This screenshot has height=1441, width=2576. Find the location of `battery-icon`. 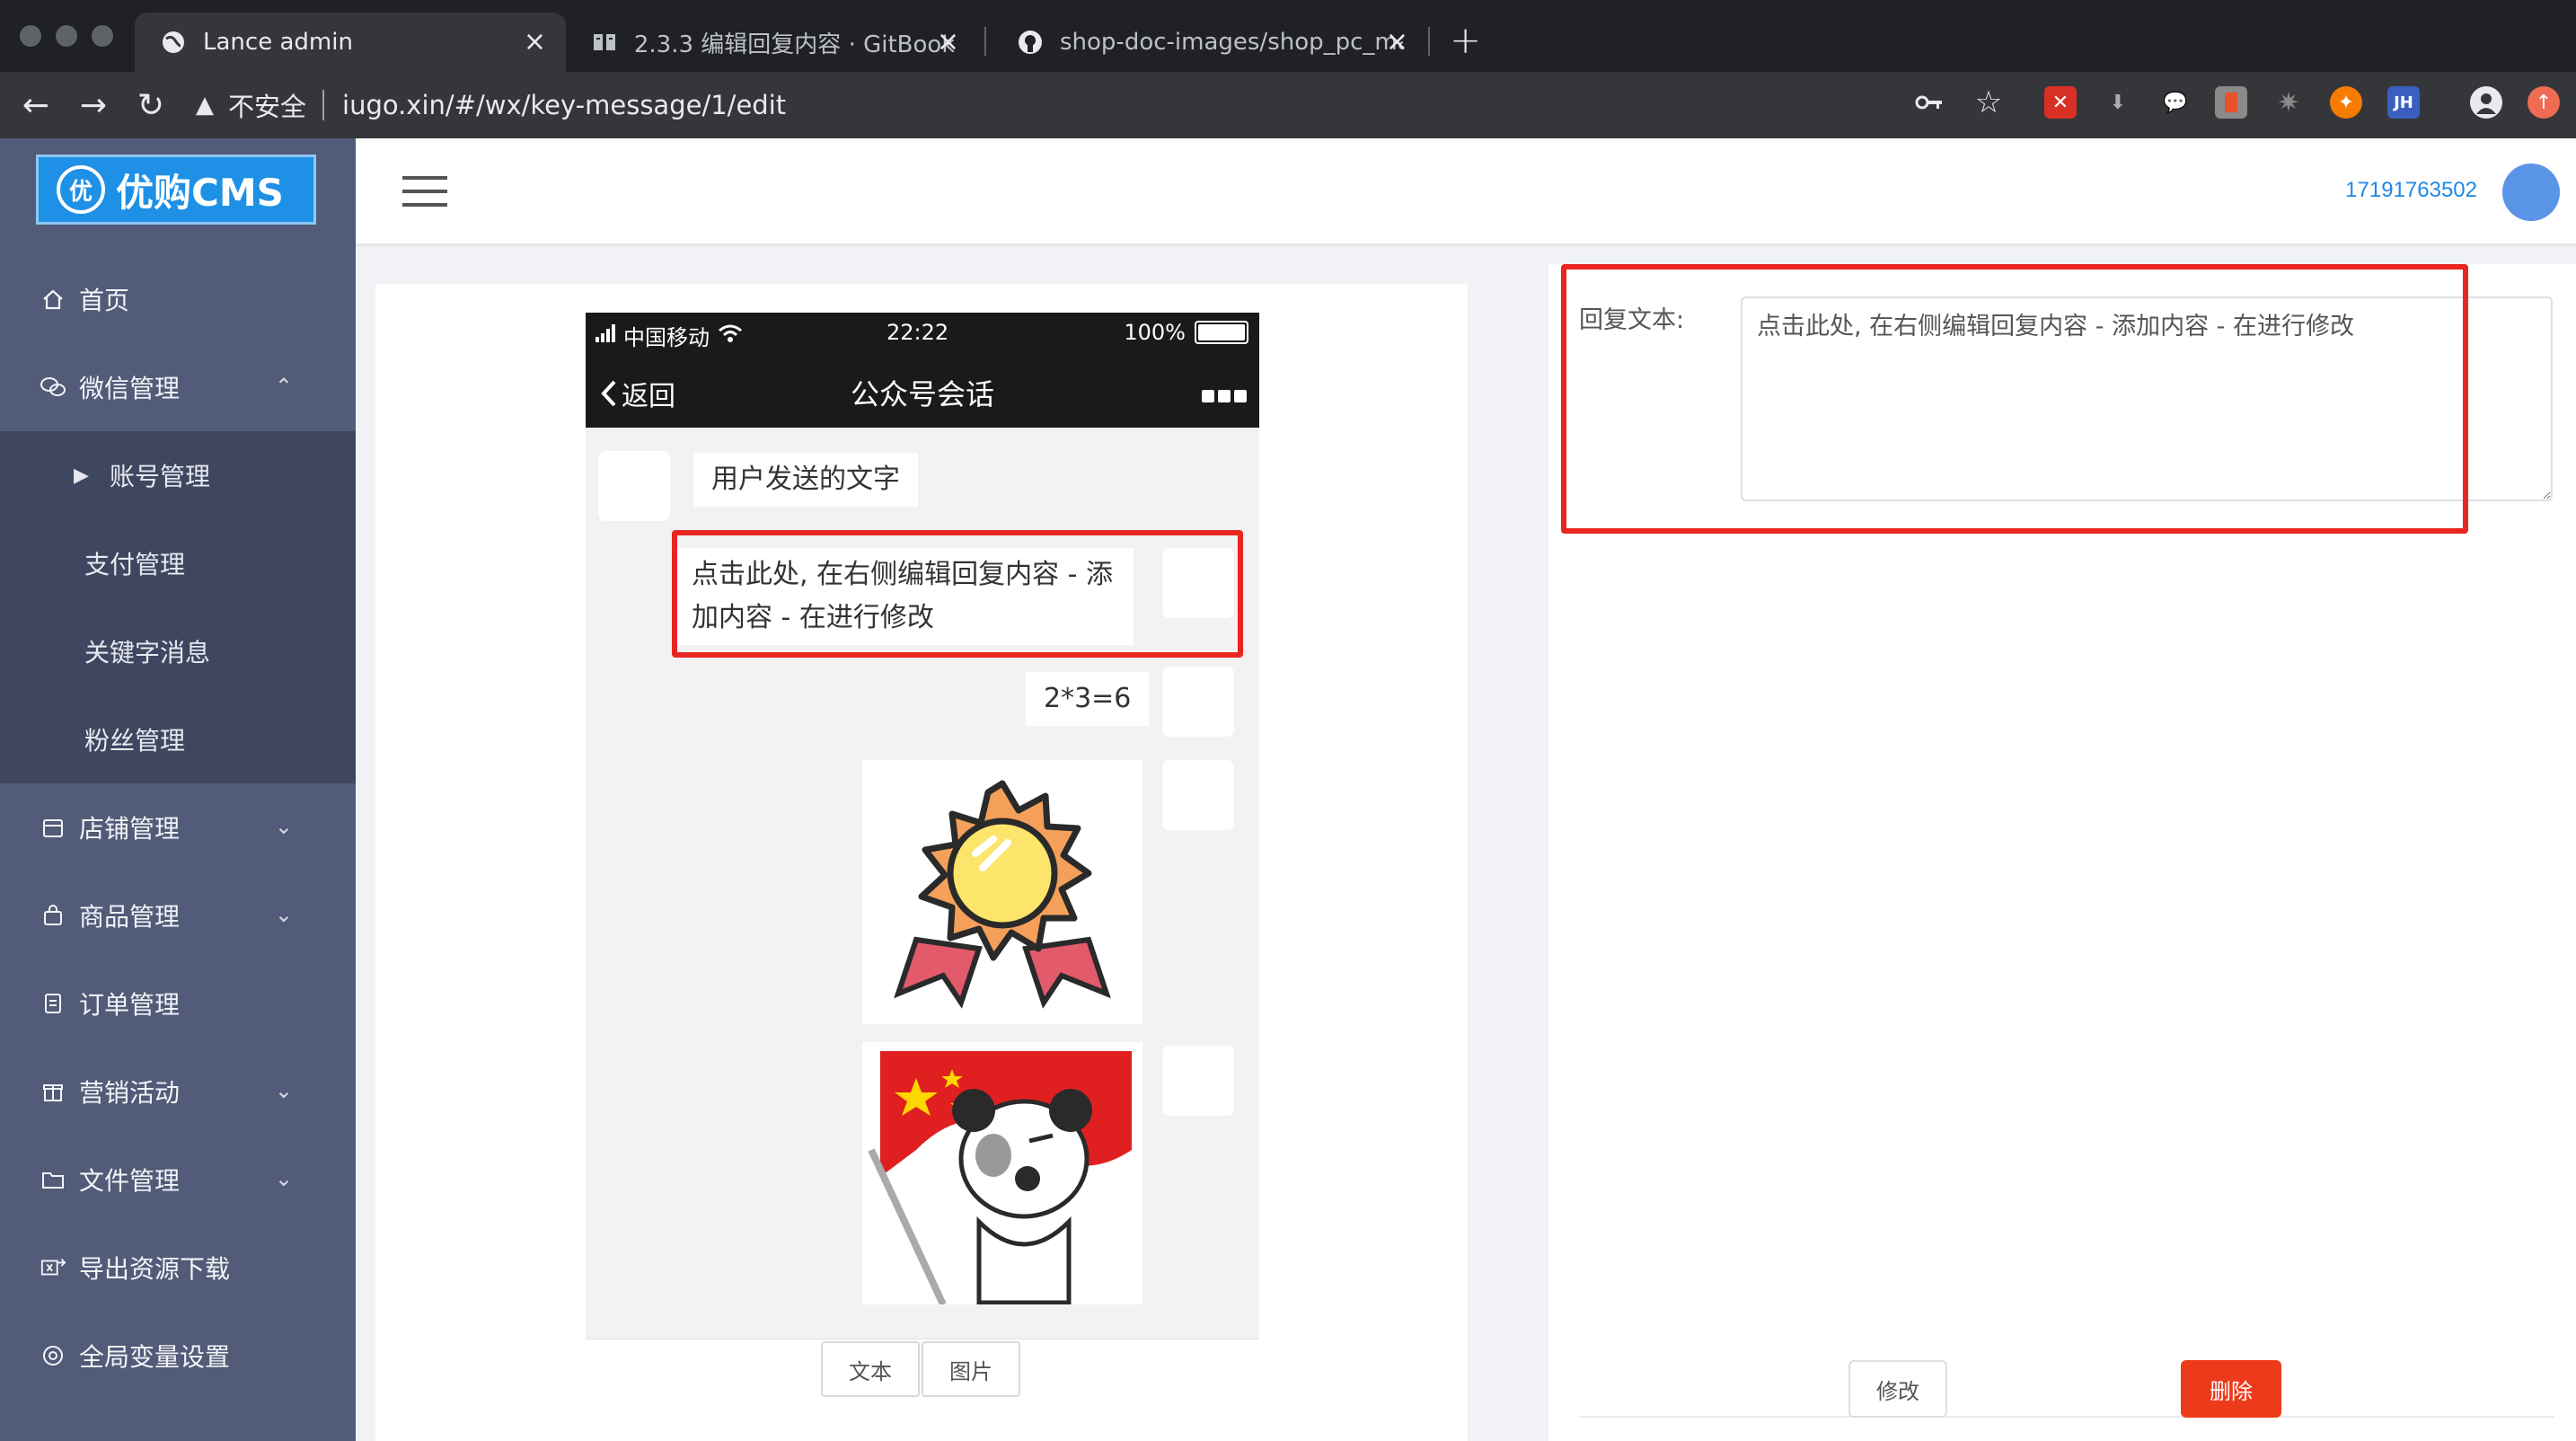

battery-icon is located at coordinates (1221, 333).